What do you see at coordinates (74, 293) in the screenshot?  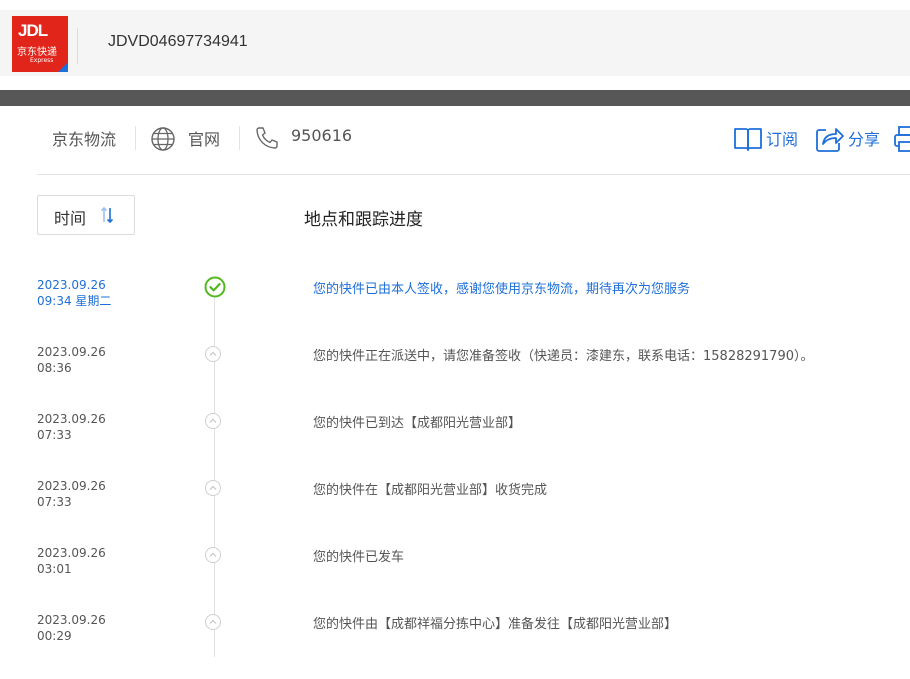 I see `event-datetime: 2023.09.26 09:34 星期二` at bounding box center [74, 293].